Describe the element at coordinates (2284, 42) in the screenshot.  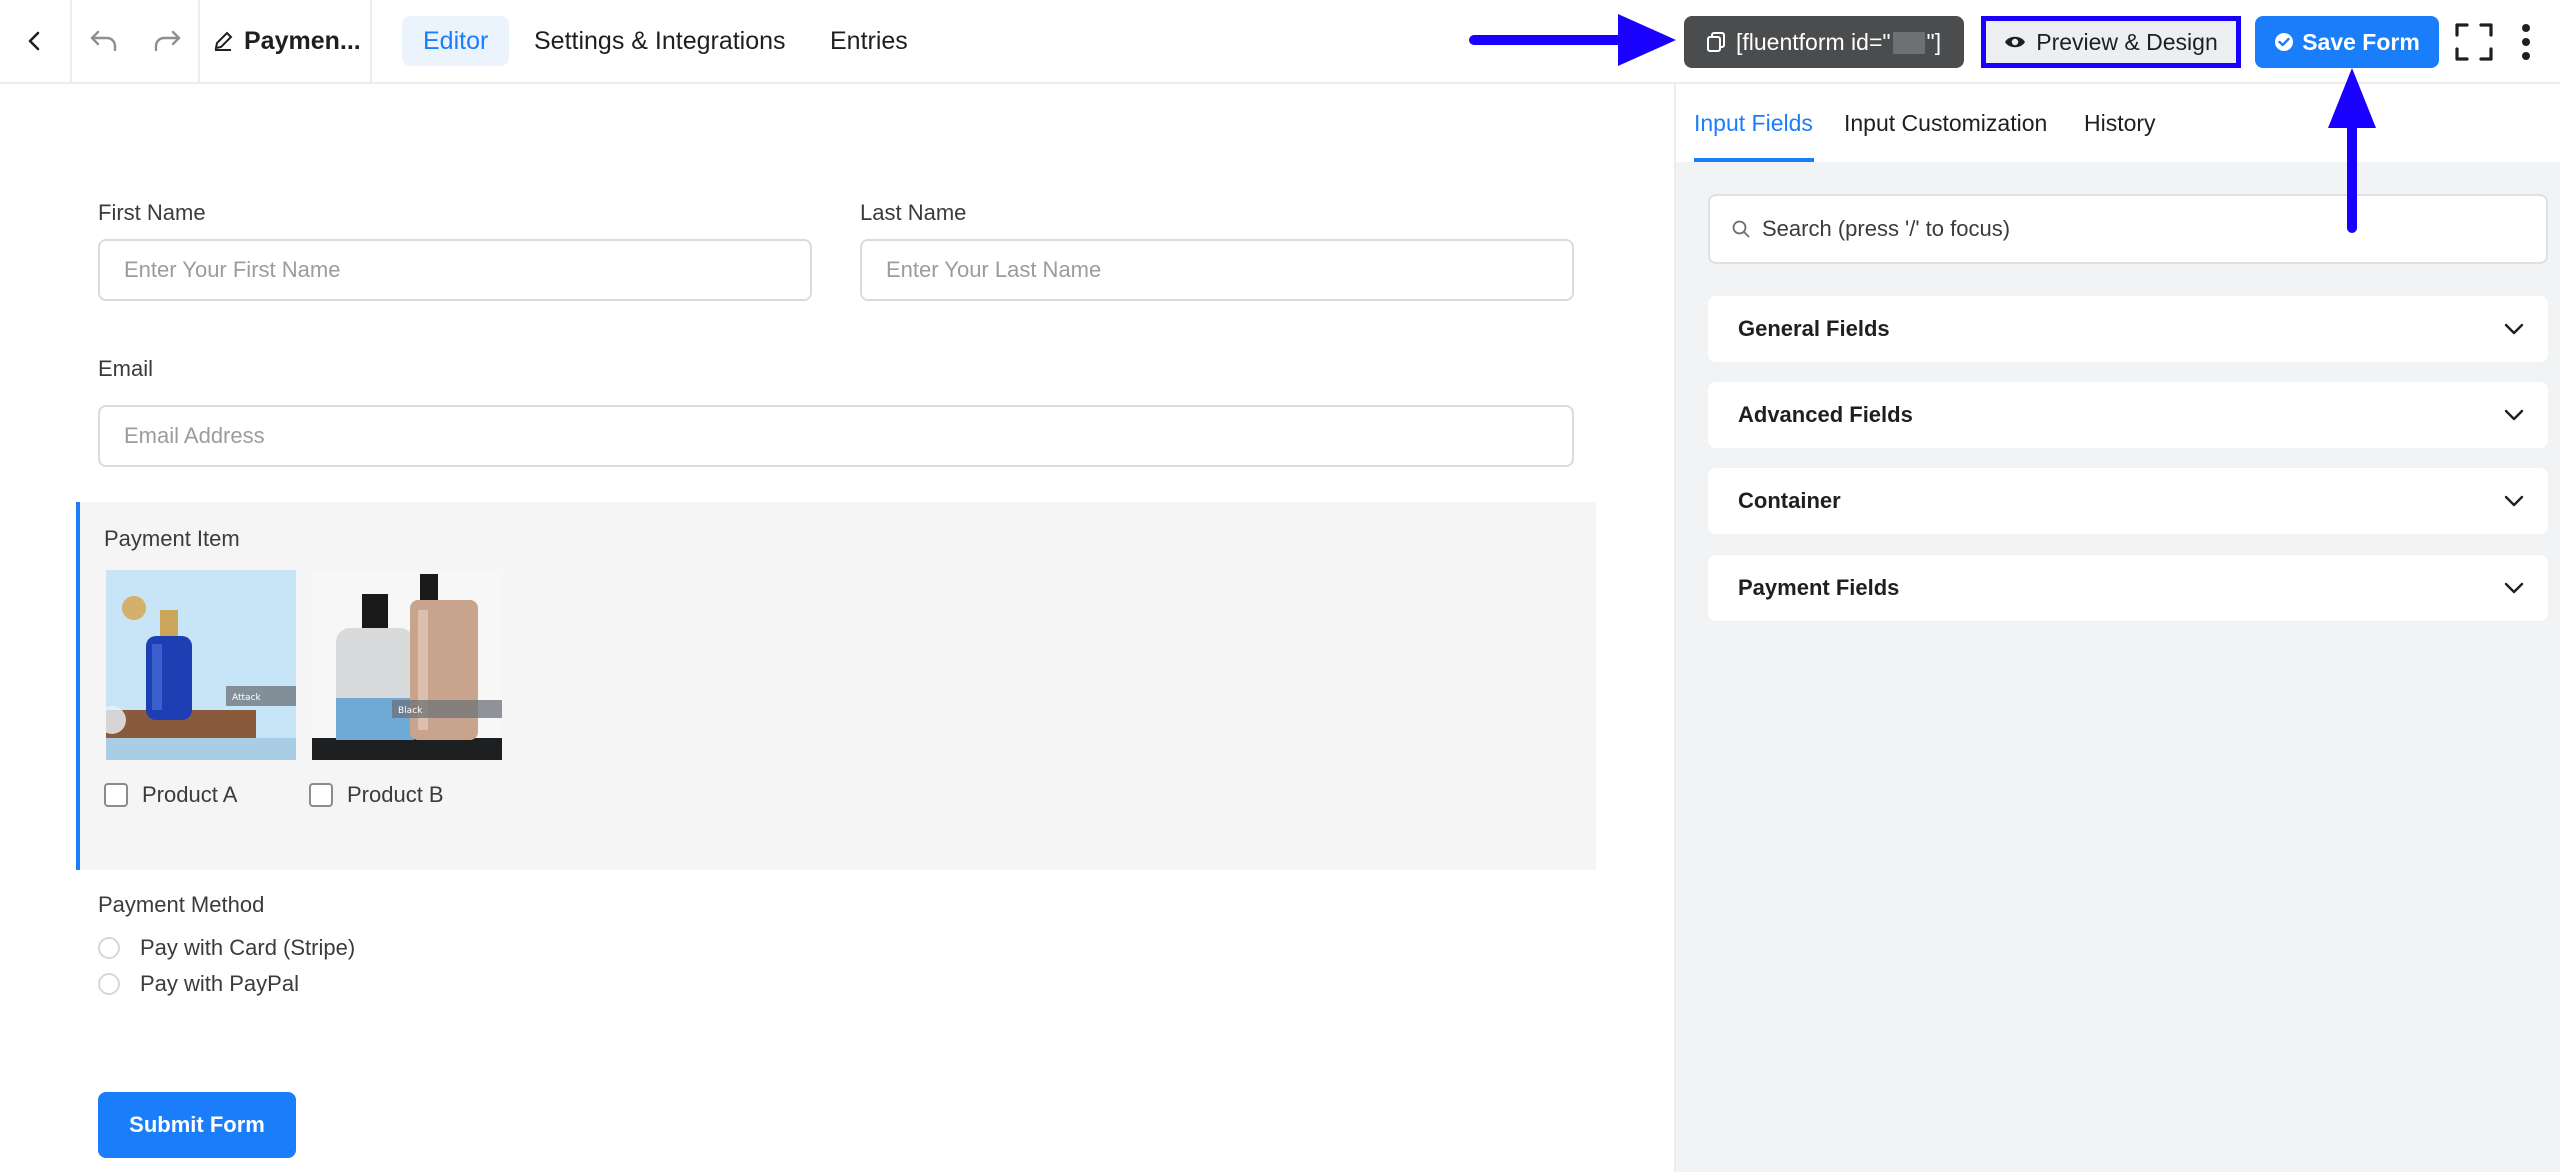
I see `check-circle-icon` at that location.